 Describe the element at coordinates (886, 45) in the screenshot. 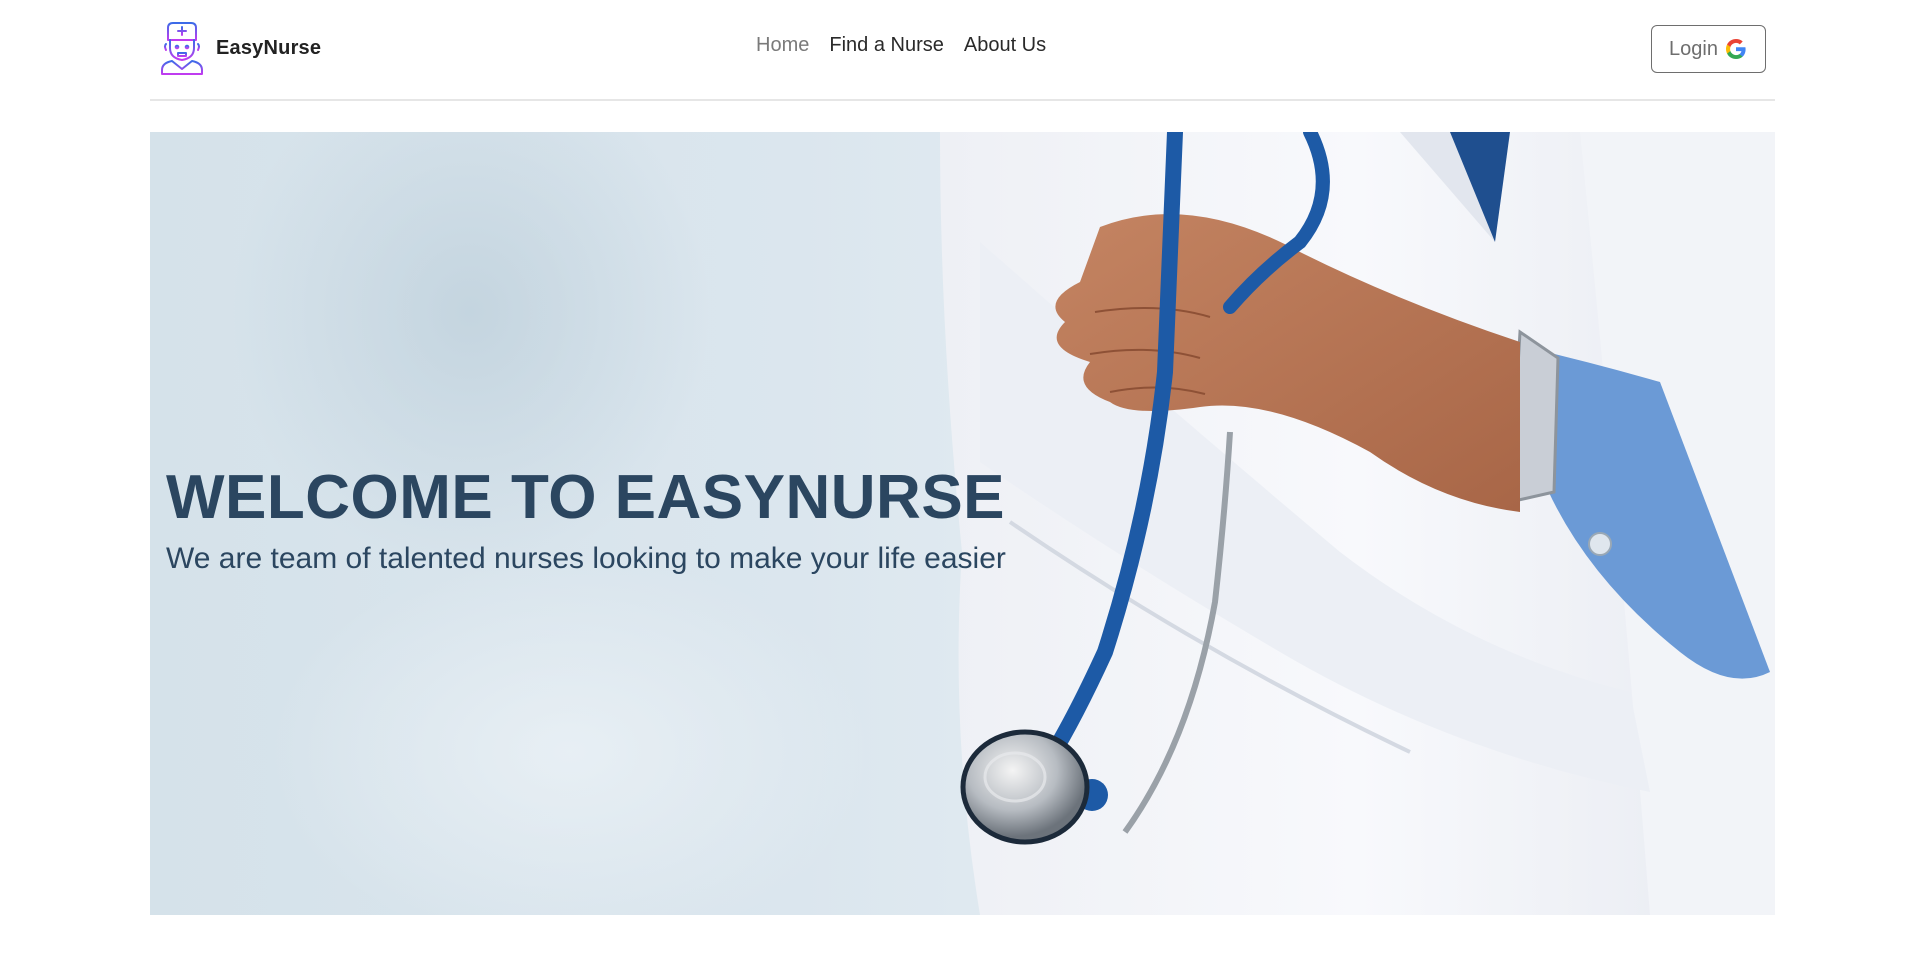

I see `nav-link-find-a-nurse: Find a Nurse` at that location.